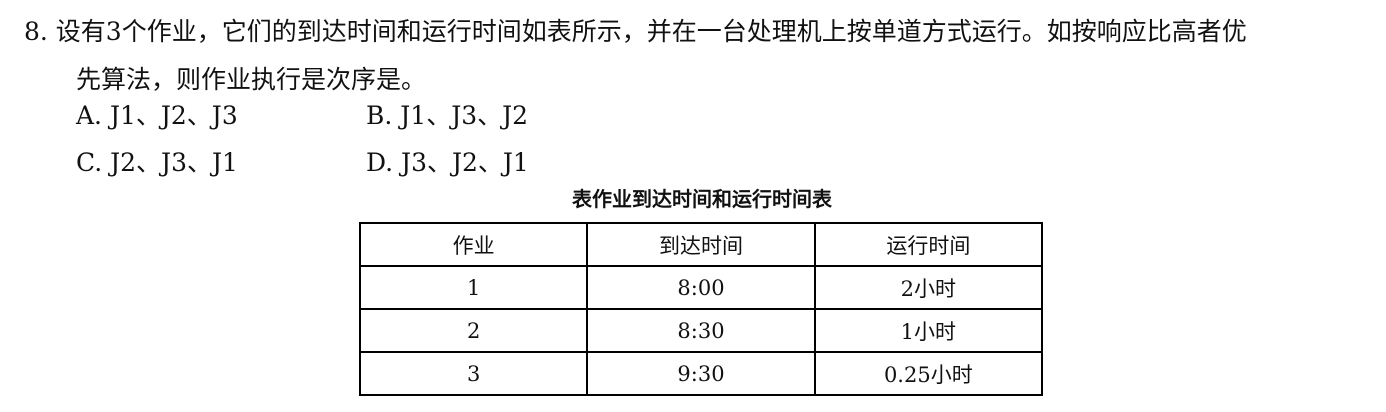 This screenshot has height=412, width=1386. I want to click on job-id-cell: 2, so click(473, 330).